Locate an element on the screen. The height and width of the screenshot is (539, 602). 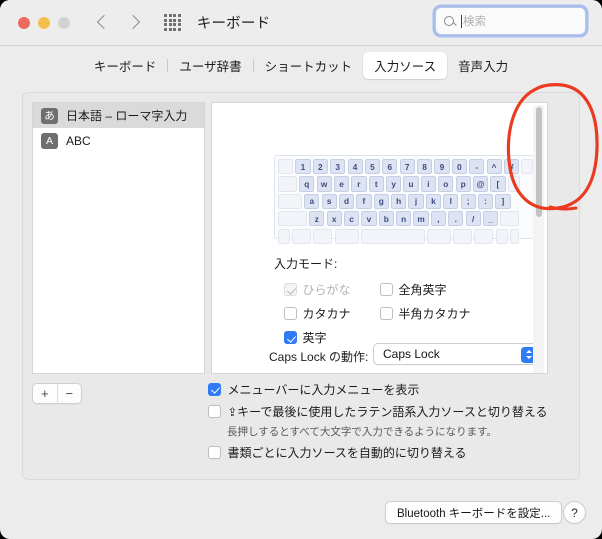
input-mode-label: 入力モード: is located at coordinates (306, 264).